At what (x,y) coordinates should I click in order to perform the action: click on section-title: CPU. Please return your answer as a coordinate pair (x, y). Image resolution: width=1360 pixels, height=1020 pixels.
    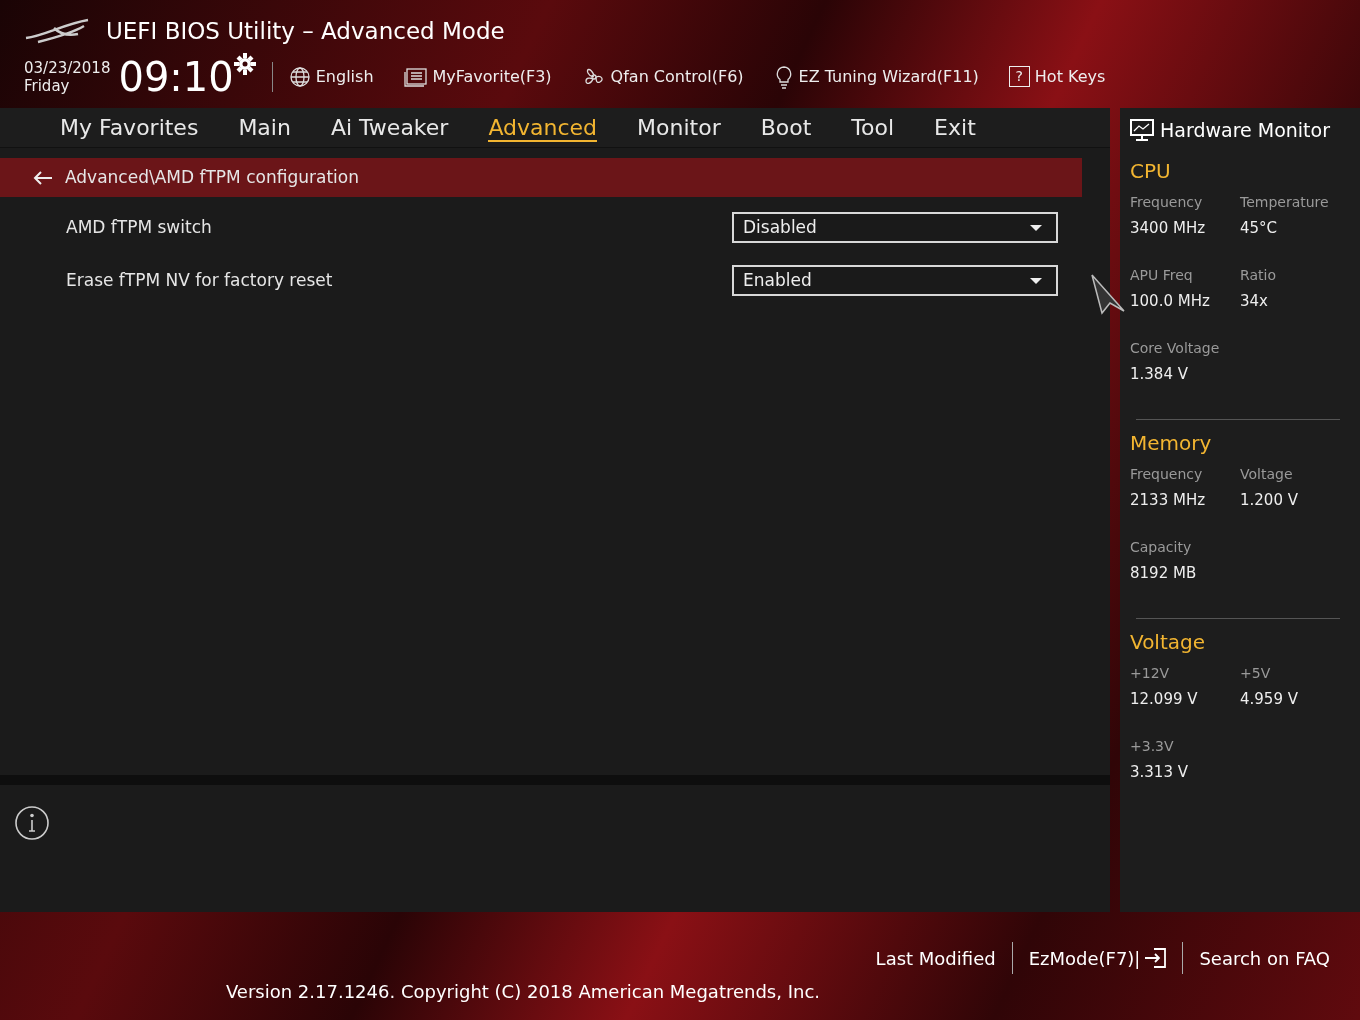
    Looking at the image, I should click on (1151, 171).